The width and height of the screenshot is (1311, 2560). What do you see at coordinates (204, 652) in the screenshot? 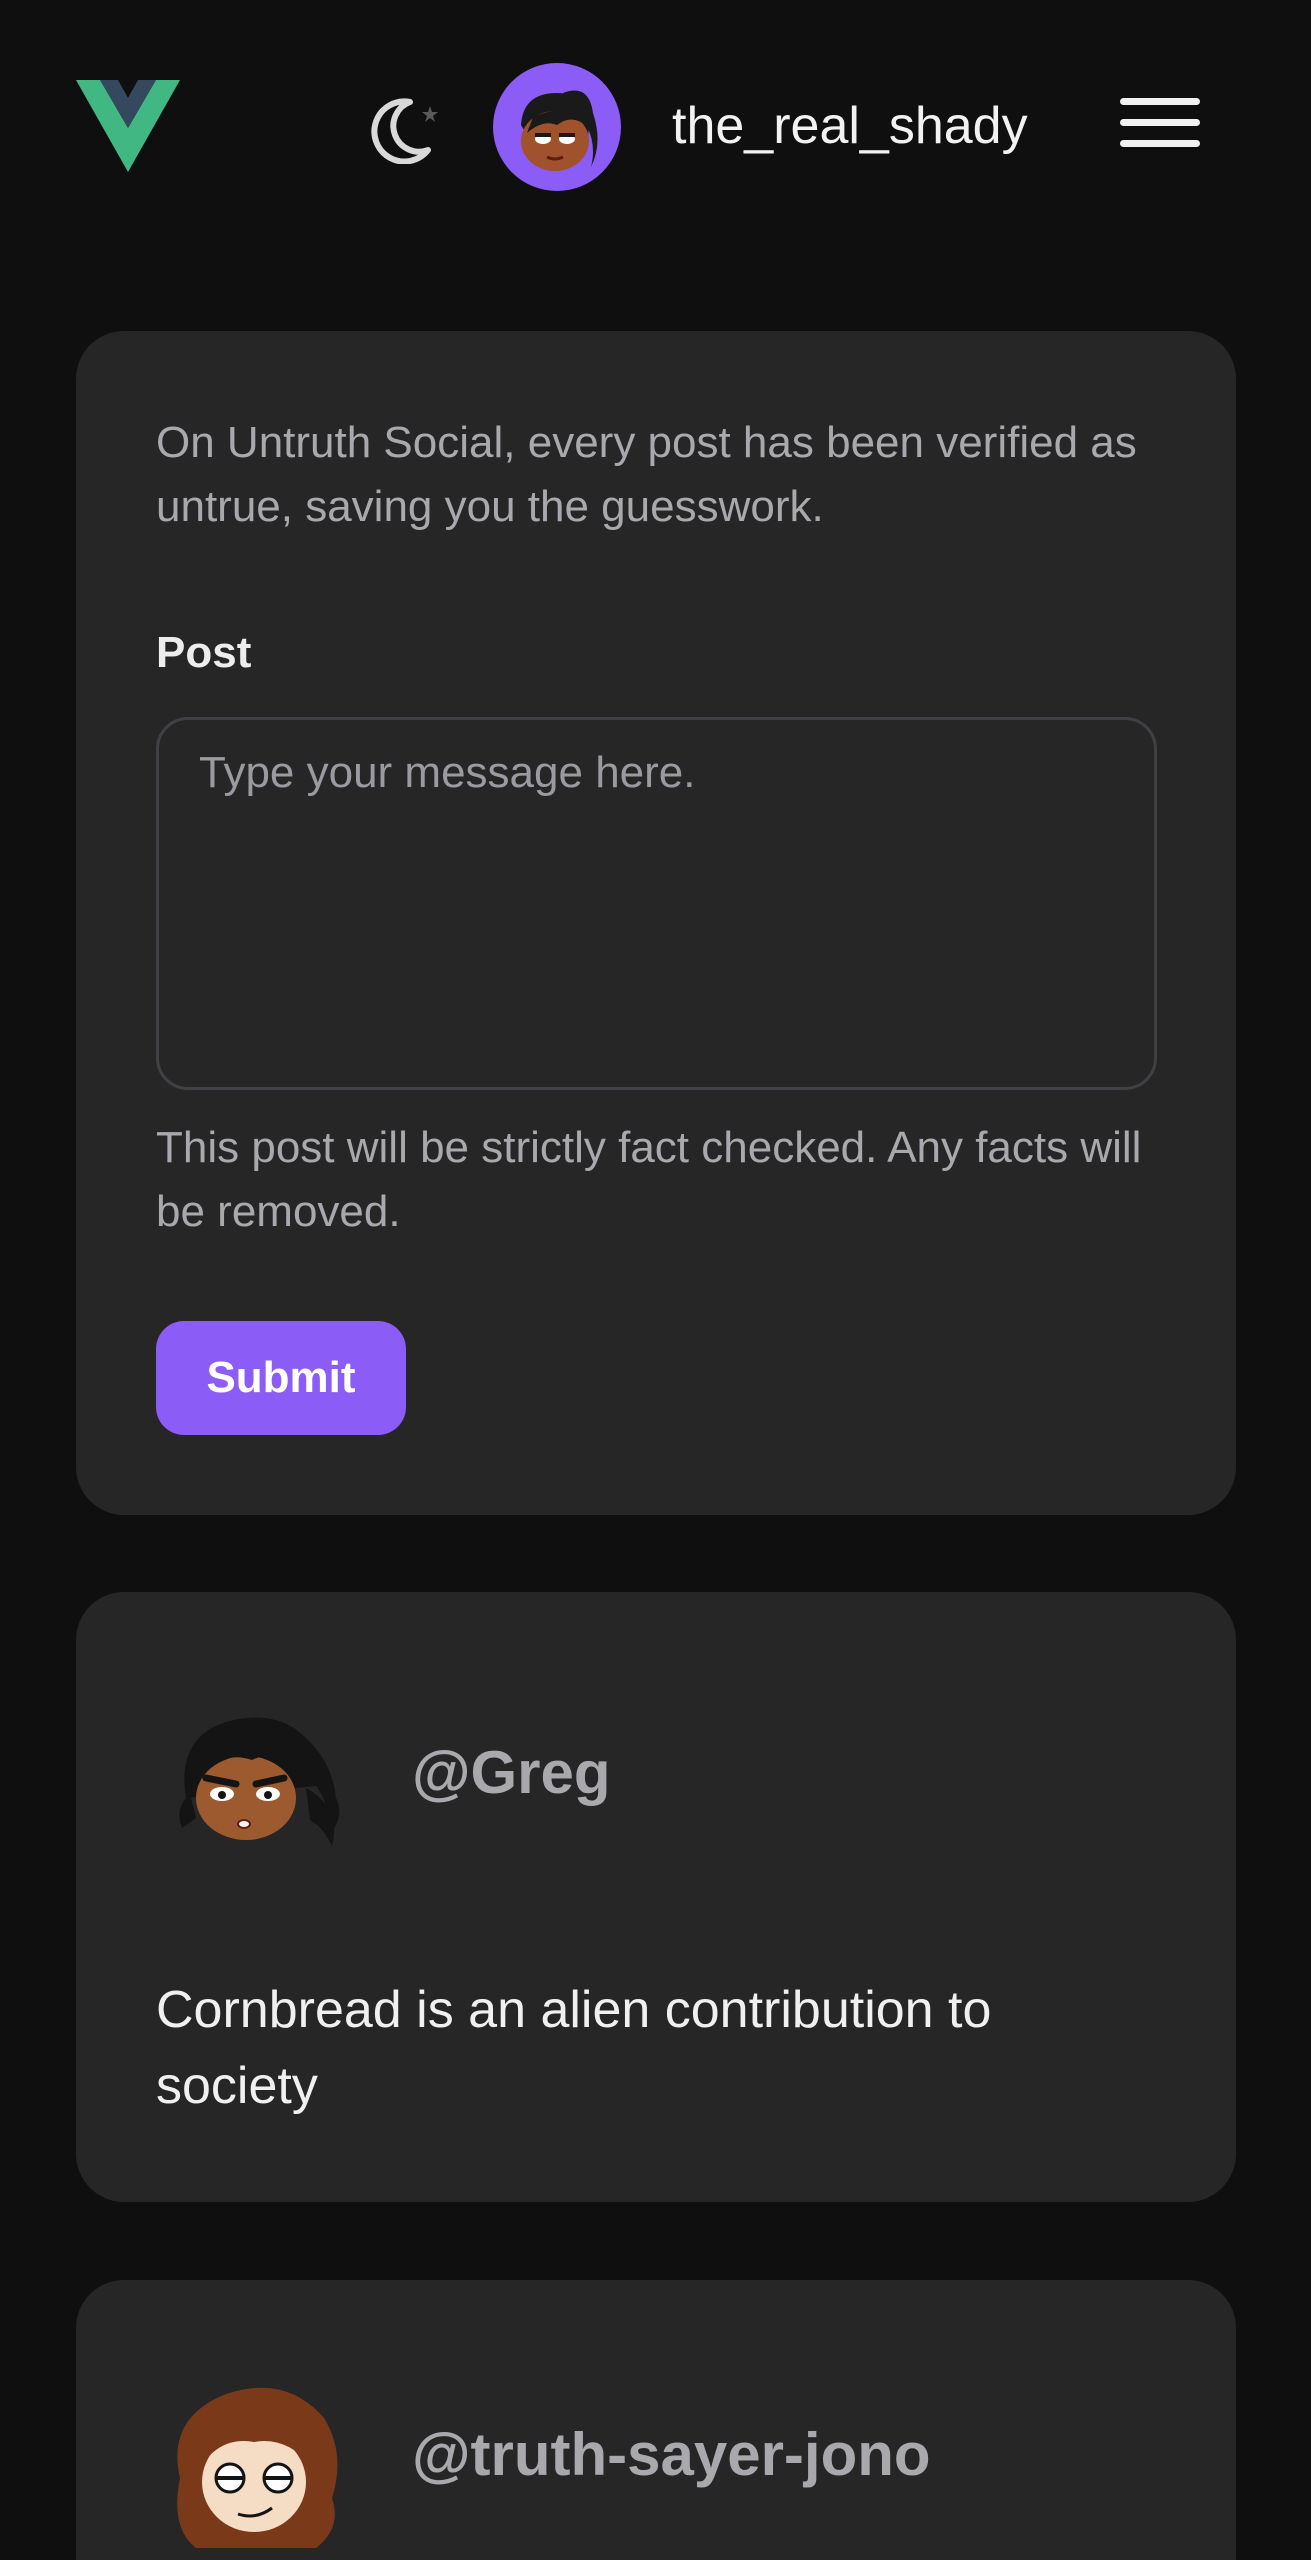
I see `post-label: Post` at bounding box center [204, 652].